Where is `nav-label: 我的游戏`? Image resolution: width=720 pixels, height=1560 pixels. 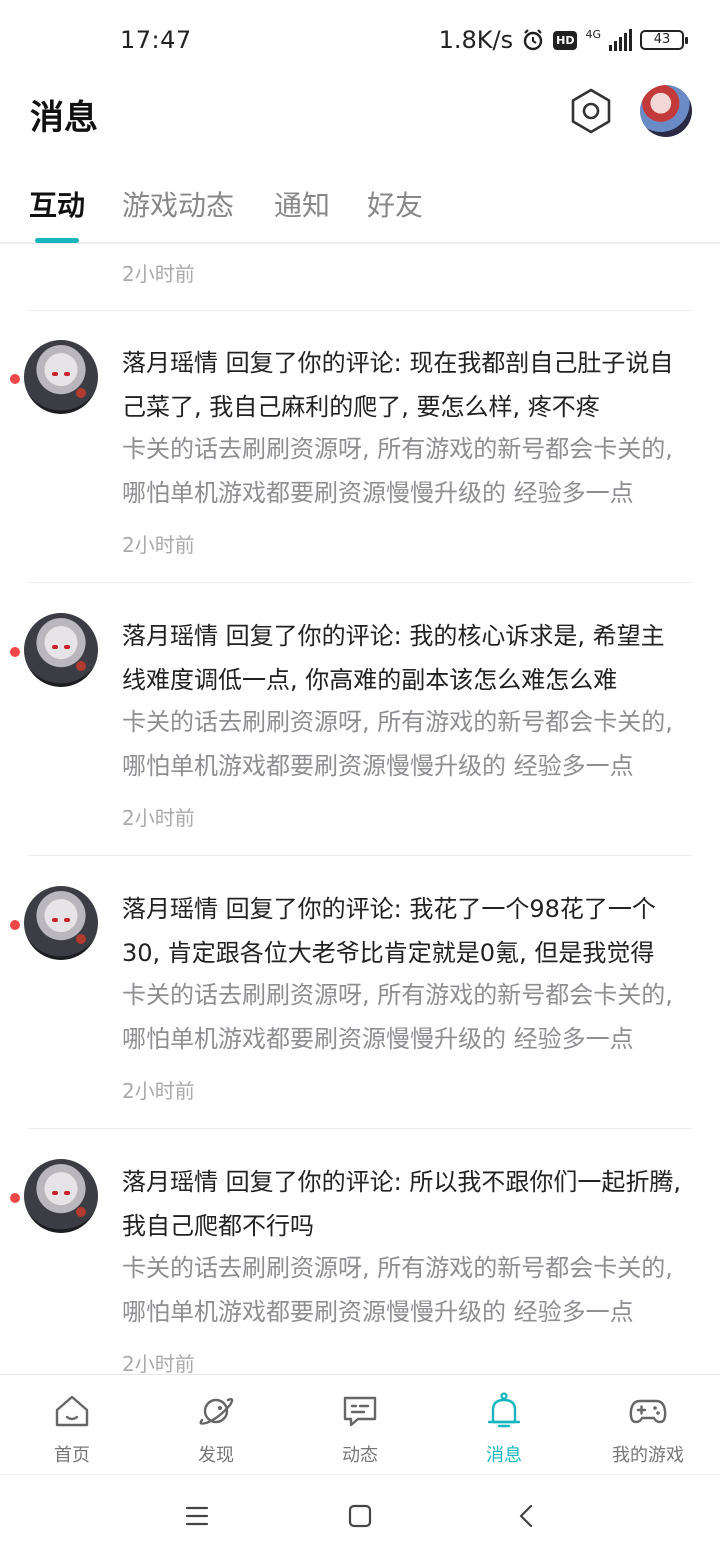
nav-label: 我的游戏 is located at coordinates (648, 1455).